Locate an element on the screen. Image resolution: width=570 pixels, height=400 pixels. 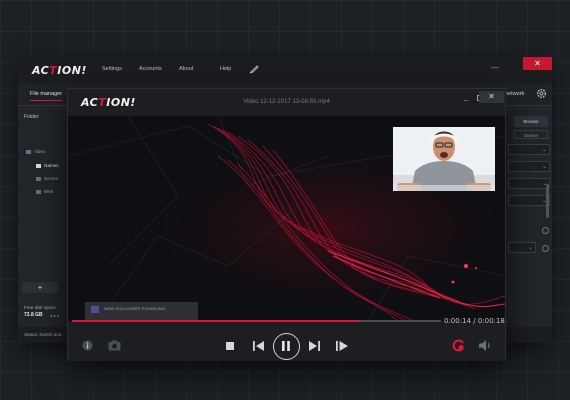
time-readout: 0:00:14 / 0:00:18 is located at coordinates (474, 321).